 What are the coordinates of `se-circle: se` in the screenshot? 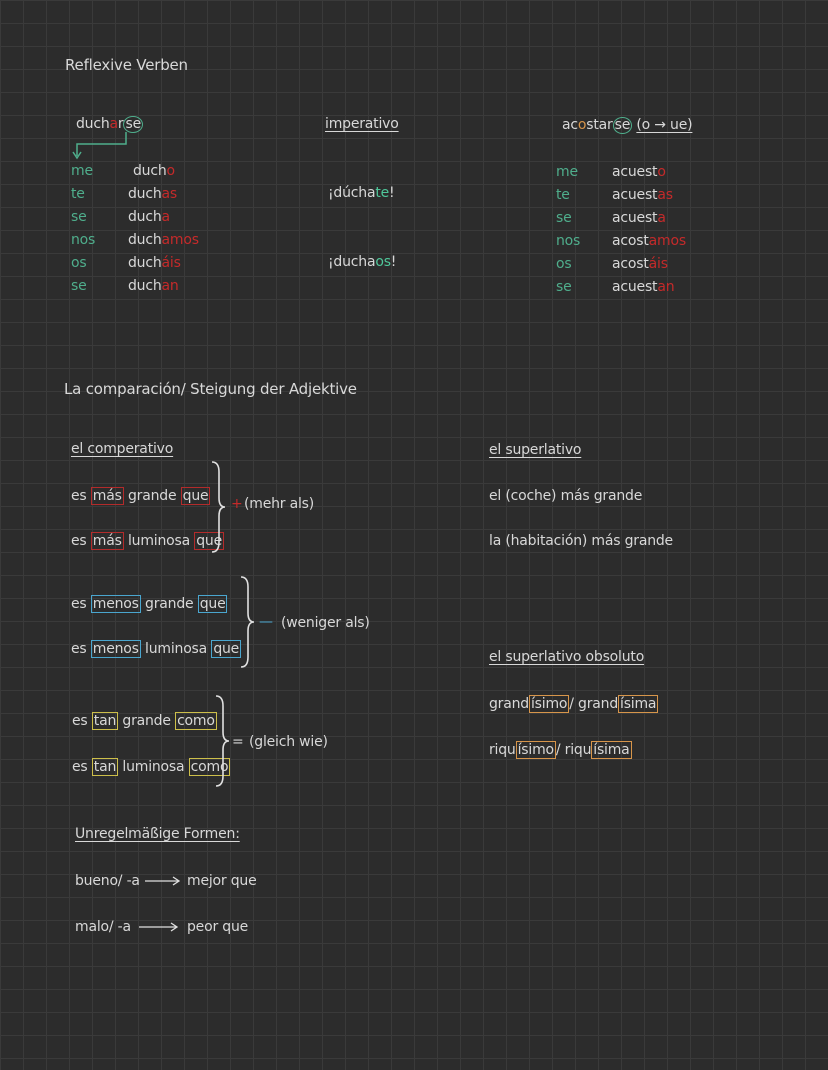 It's located at (133, 124).